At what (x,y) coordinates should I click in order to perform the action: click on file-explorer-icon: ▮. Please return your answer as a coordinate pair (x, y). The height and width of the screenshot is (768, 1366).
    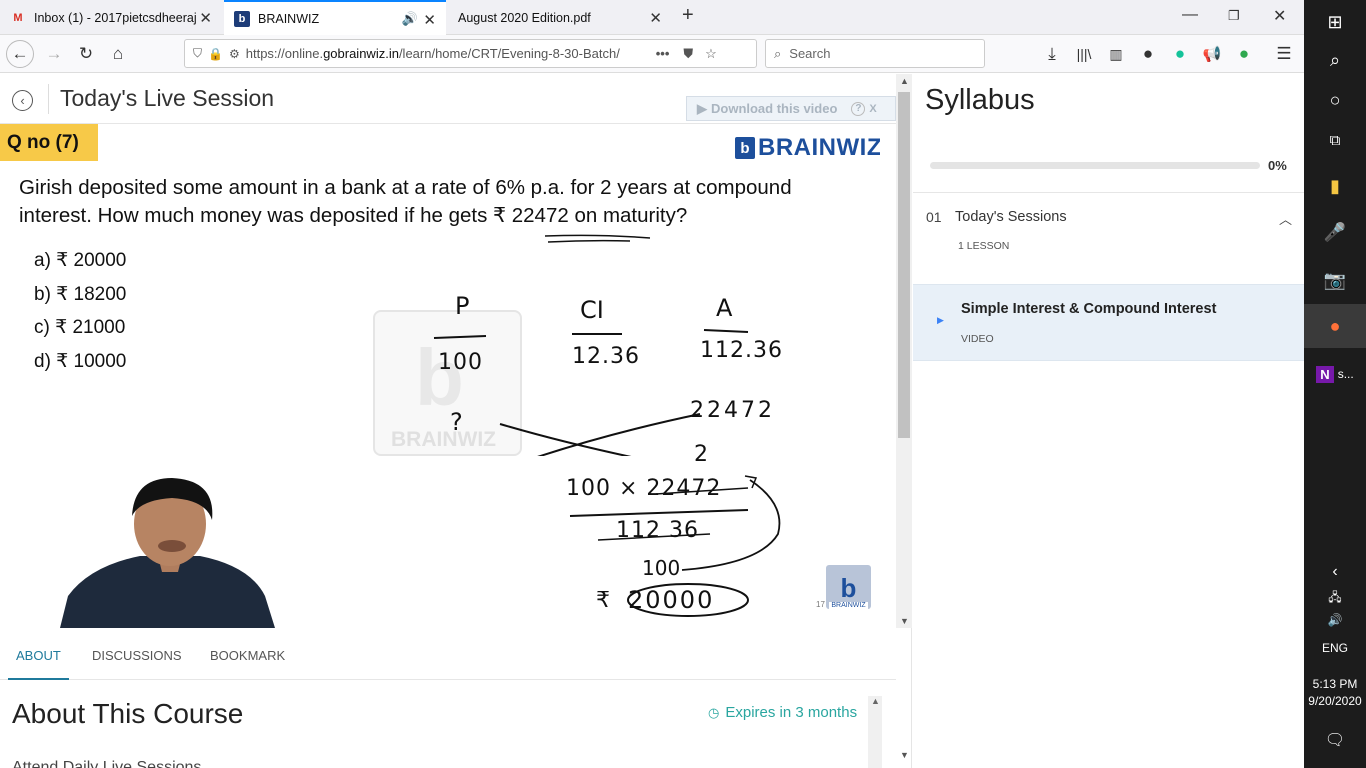
    Looking at the image, I should click on (1335, 186).